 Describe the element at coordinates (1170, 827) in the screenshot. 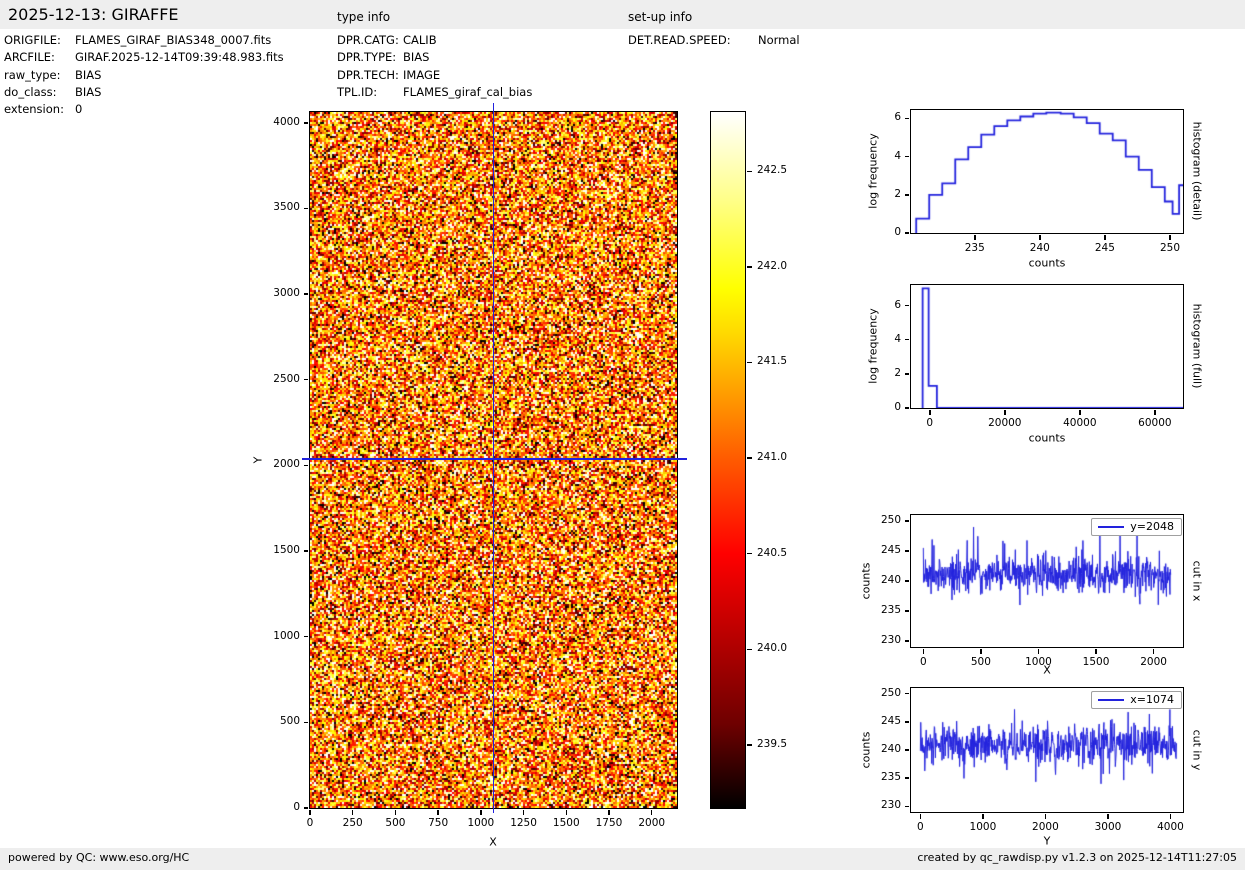

I see `x-tick-label: 4000` at that location.